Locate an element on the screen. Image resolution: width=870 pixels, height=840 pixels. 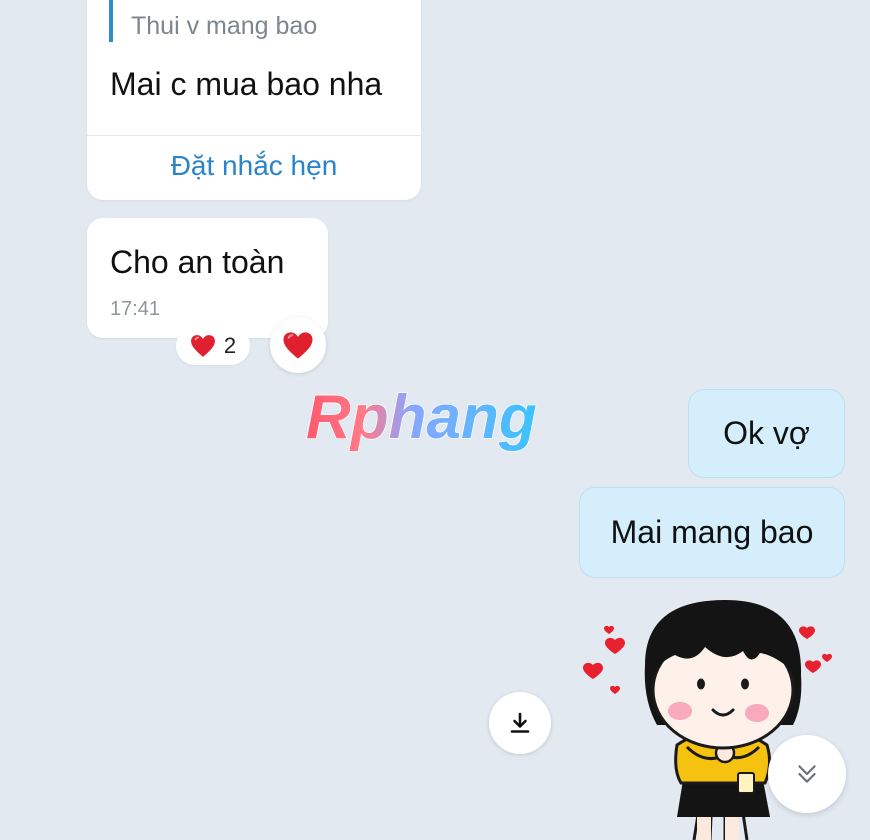
reaction-summary: 2 is located at coordinates (213, 346).